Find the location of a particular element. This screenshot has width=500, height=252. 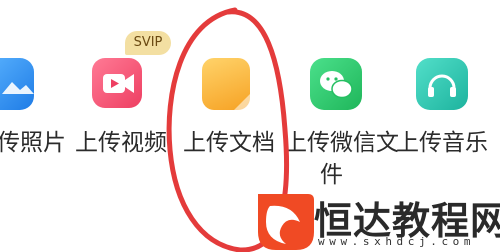

upload-photo-button is located at coordinates (17, 84).